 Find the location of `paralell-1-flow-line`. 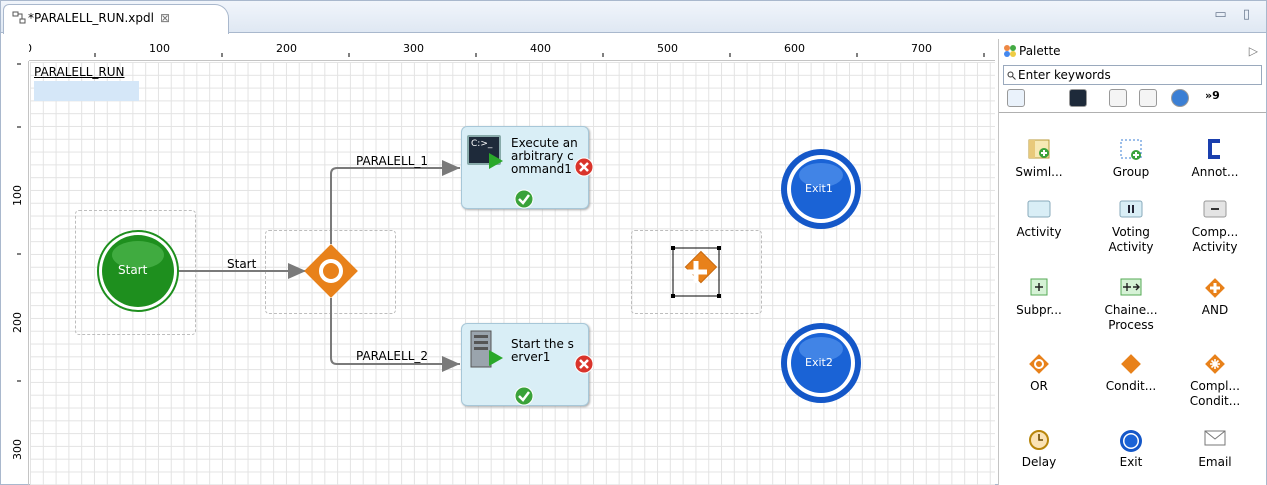

paralell-1-flow-line is located at coordinates (395, 202).